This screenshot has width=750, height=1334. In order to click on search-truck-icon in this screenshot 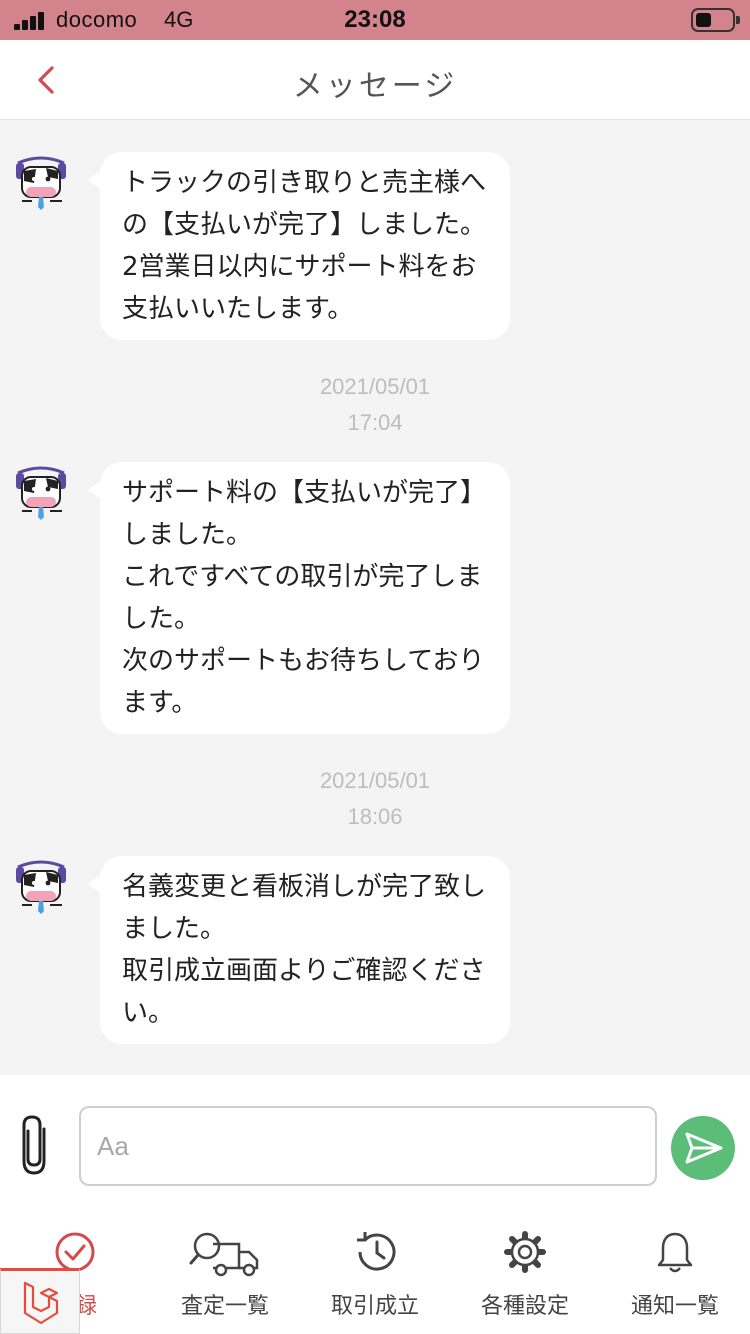, I will do `click(224, 1254)`.